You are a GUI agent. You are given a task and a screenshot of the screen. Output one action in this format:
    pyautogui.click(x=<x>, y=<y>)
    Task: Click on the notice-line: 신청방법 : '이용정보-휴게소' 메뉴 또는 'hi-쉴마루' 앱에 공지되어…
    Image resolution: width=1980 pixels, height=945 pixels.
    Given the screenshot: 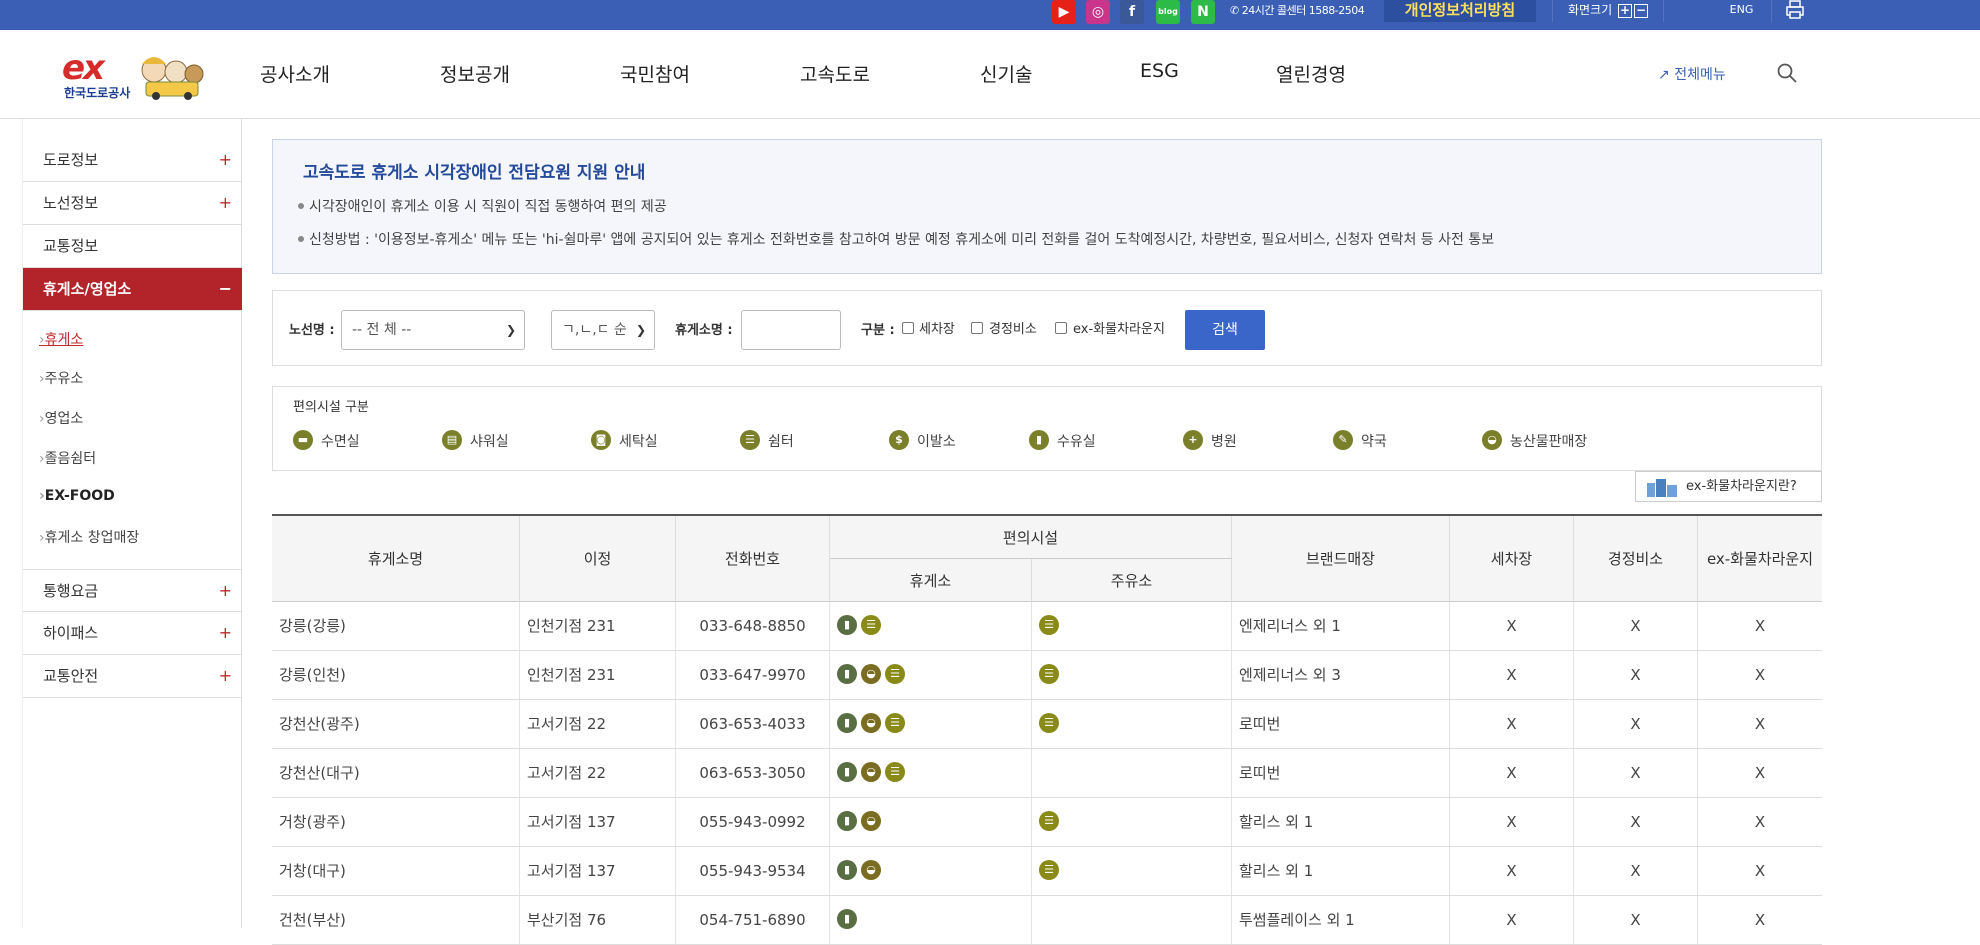 What is the action you would take?
    pyautogui.click(x=895, y=239)
    